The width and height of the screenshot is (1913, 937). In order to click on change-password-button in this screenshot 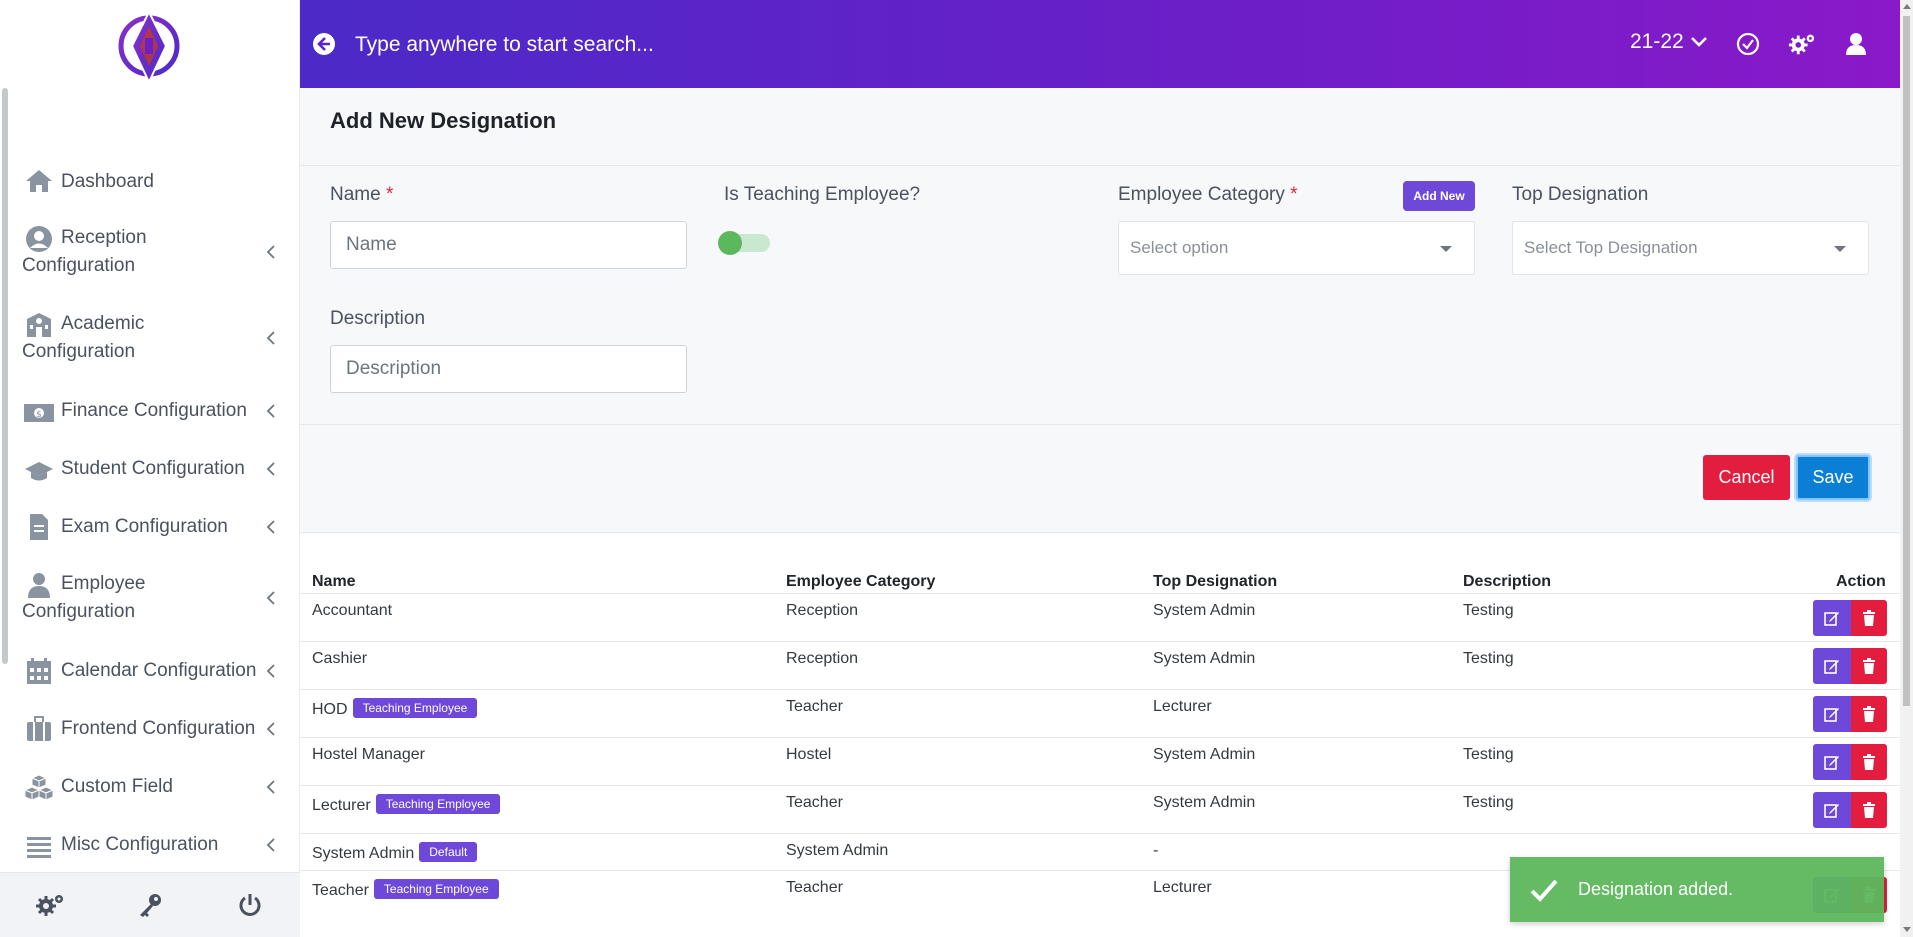, I will do `click(150, 905)`.